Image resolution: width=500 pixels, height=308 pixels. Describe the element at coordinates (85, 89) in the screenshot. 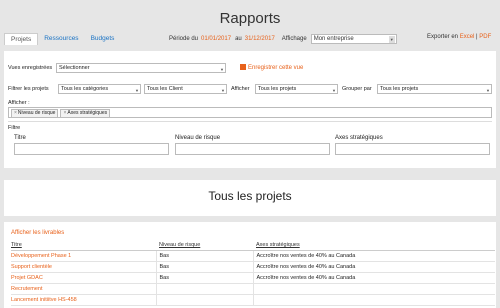

I see `categories-value: Tous les catégories` at that location.